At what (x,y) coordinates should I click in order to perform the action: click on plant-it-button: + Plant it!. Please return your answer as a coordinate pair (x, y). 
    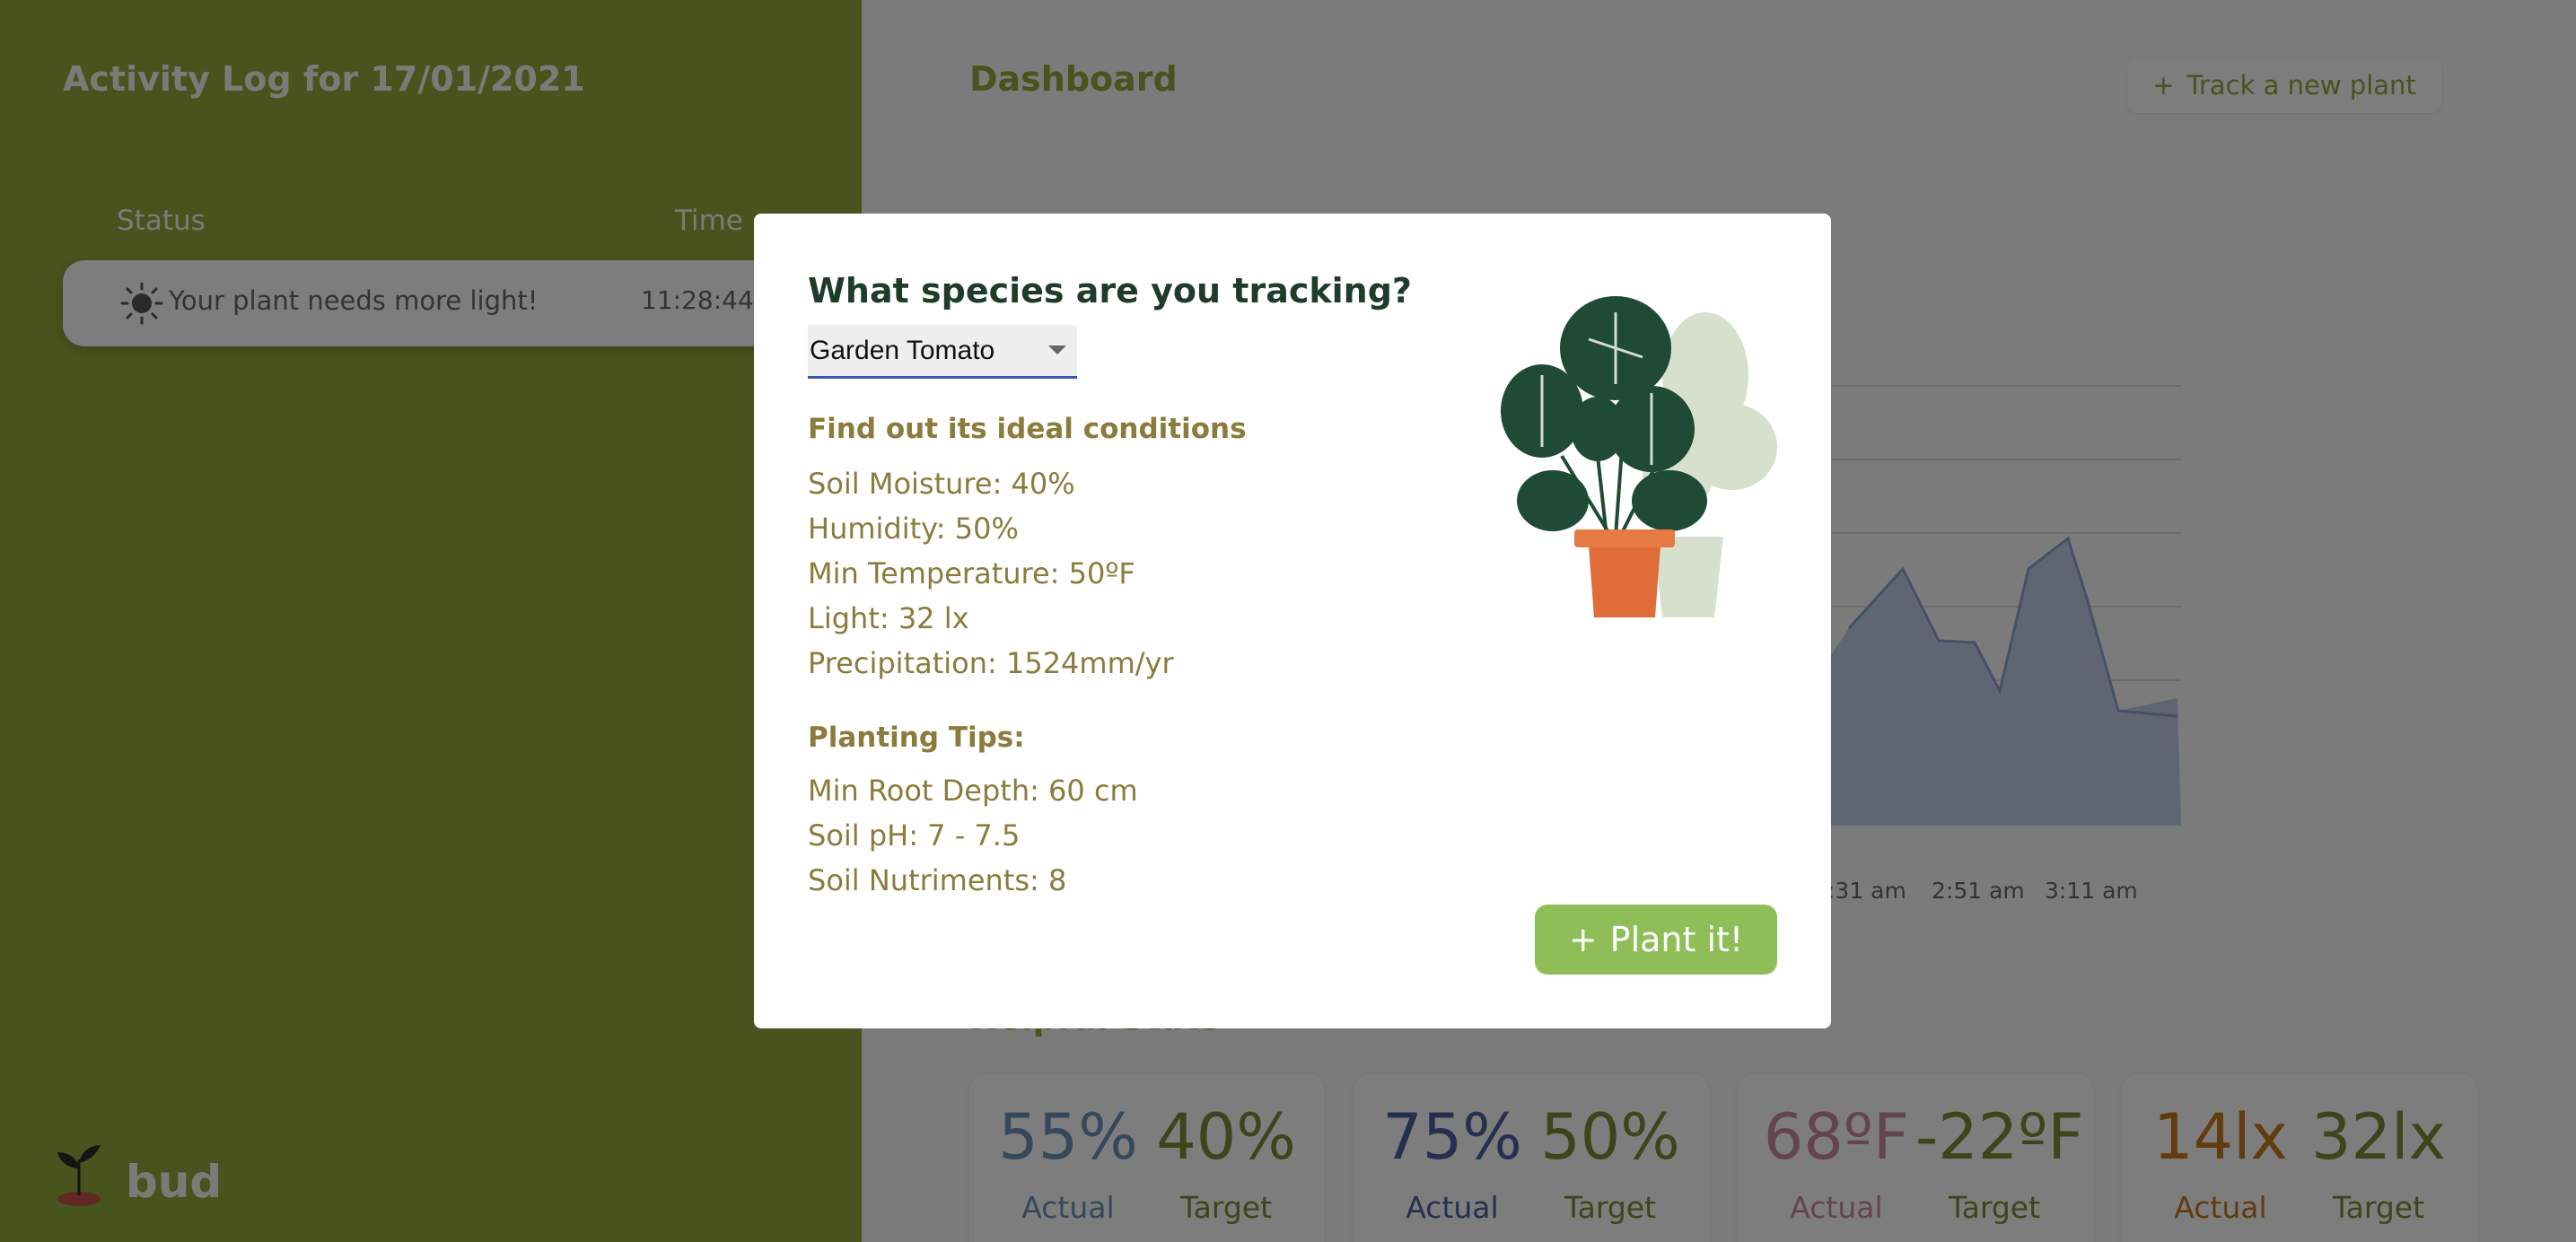
    Looking at the image, I should click on (1656, 940).